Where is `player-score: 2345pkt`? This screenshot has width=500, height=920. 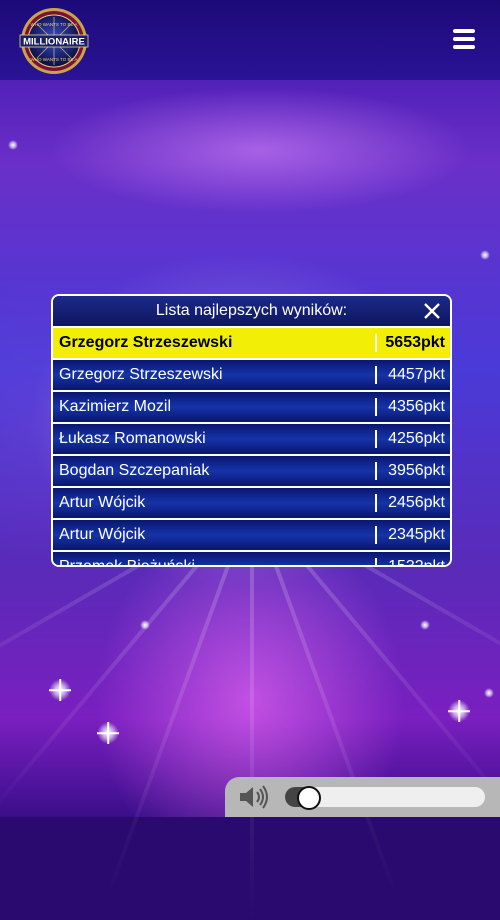
player-score: 2345pkt is located at coordinates (416, 534).